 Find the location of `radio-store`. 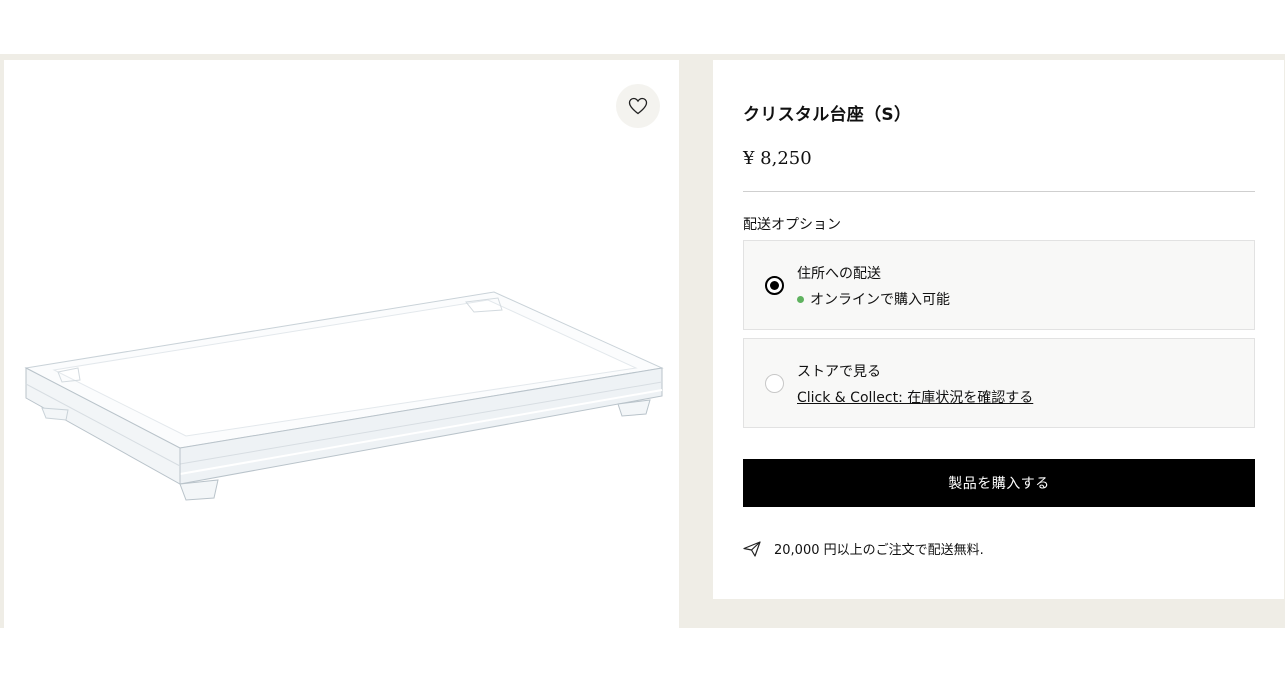

radio-store is located at coordinates (774, 383).